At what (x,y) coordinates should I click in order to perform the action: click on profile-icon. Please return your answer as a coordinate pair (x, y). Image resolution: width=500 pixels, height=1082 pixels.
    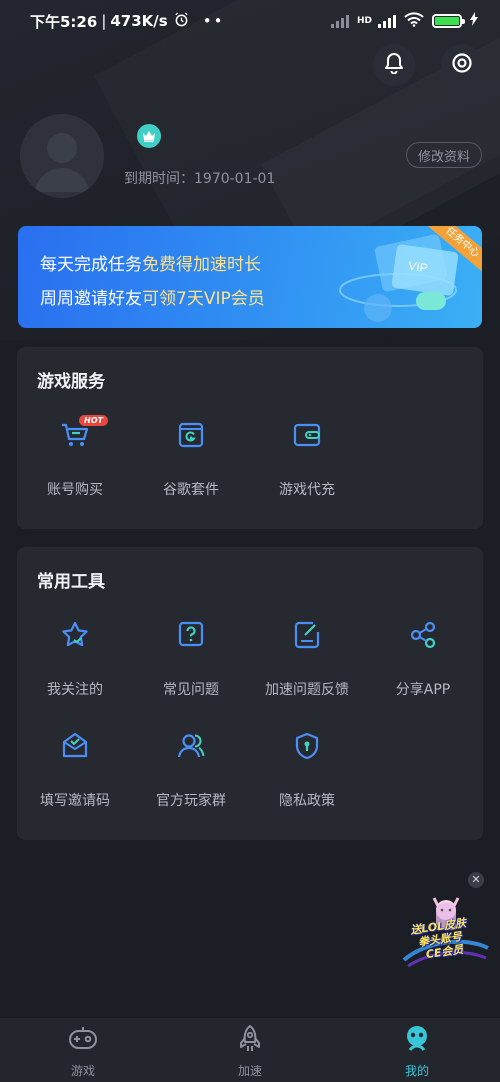
    Looking at the image, I should click on (417, 1041).